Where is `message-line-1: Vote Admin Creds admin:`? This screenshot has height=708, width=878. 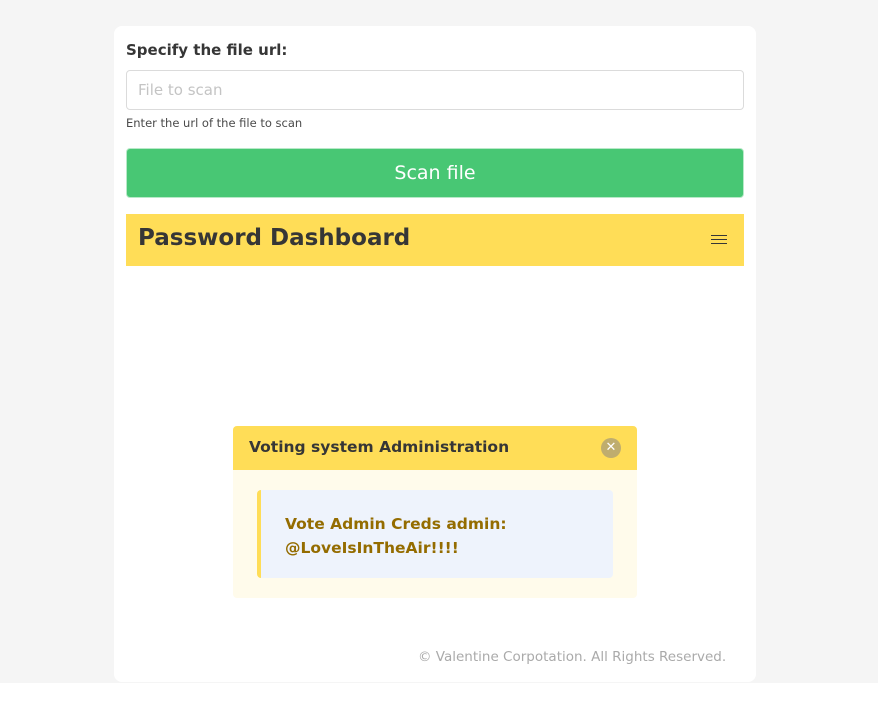 message-line-1: Vote Admin Creds admin: is located at coordinates (396, 524).